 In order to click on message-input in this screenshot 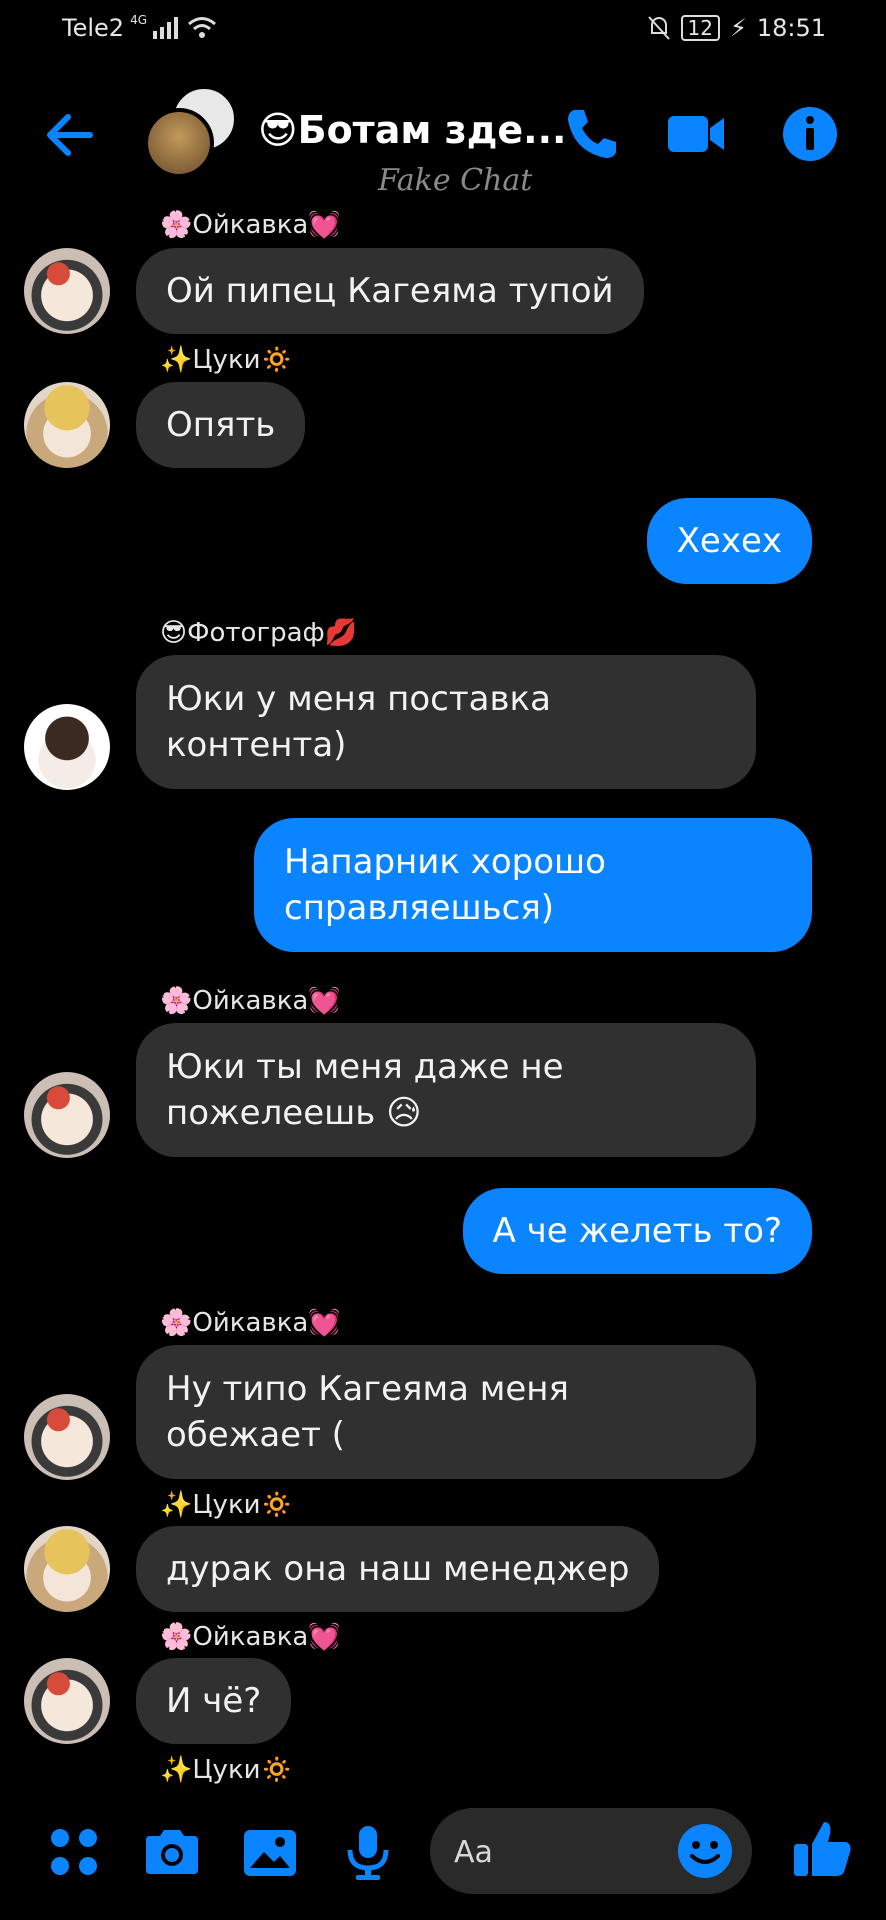, I will do `click(564, 1852)`.